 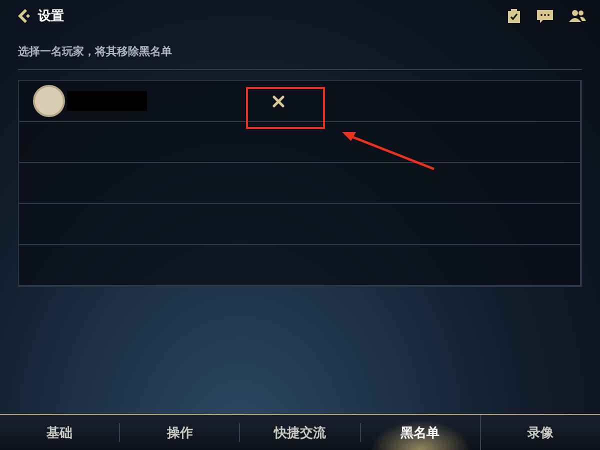 What do you see at coordinates (180, 432) in the screenshot?
I see `tab: 操作` at bounding box center [180, 432].